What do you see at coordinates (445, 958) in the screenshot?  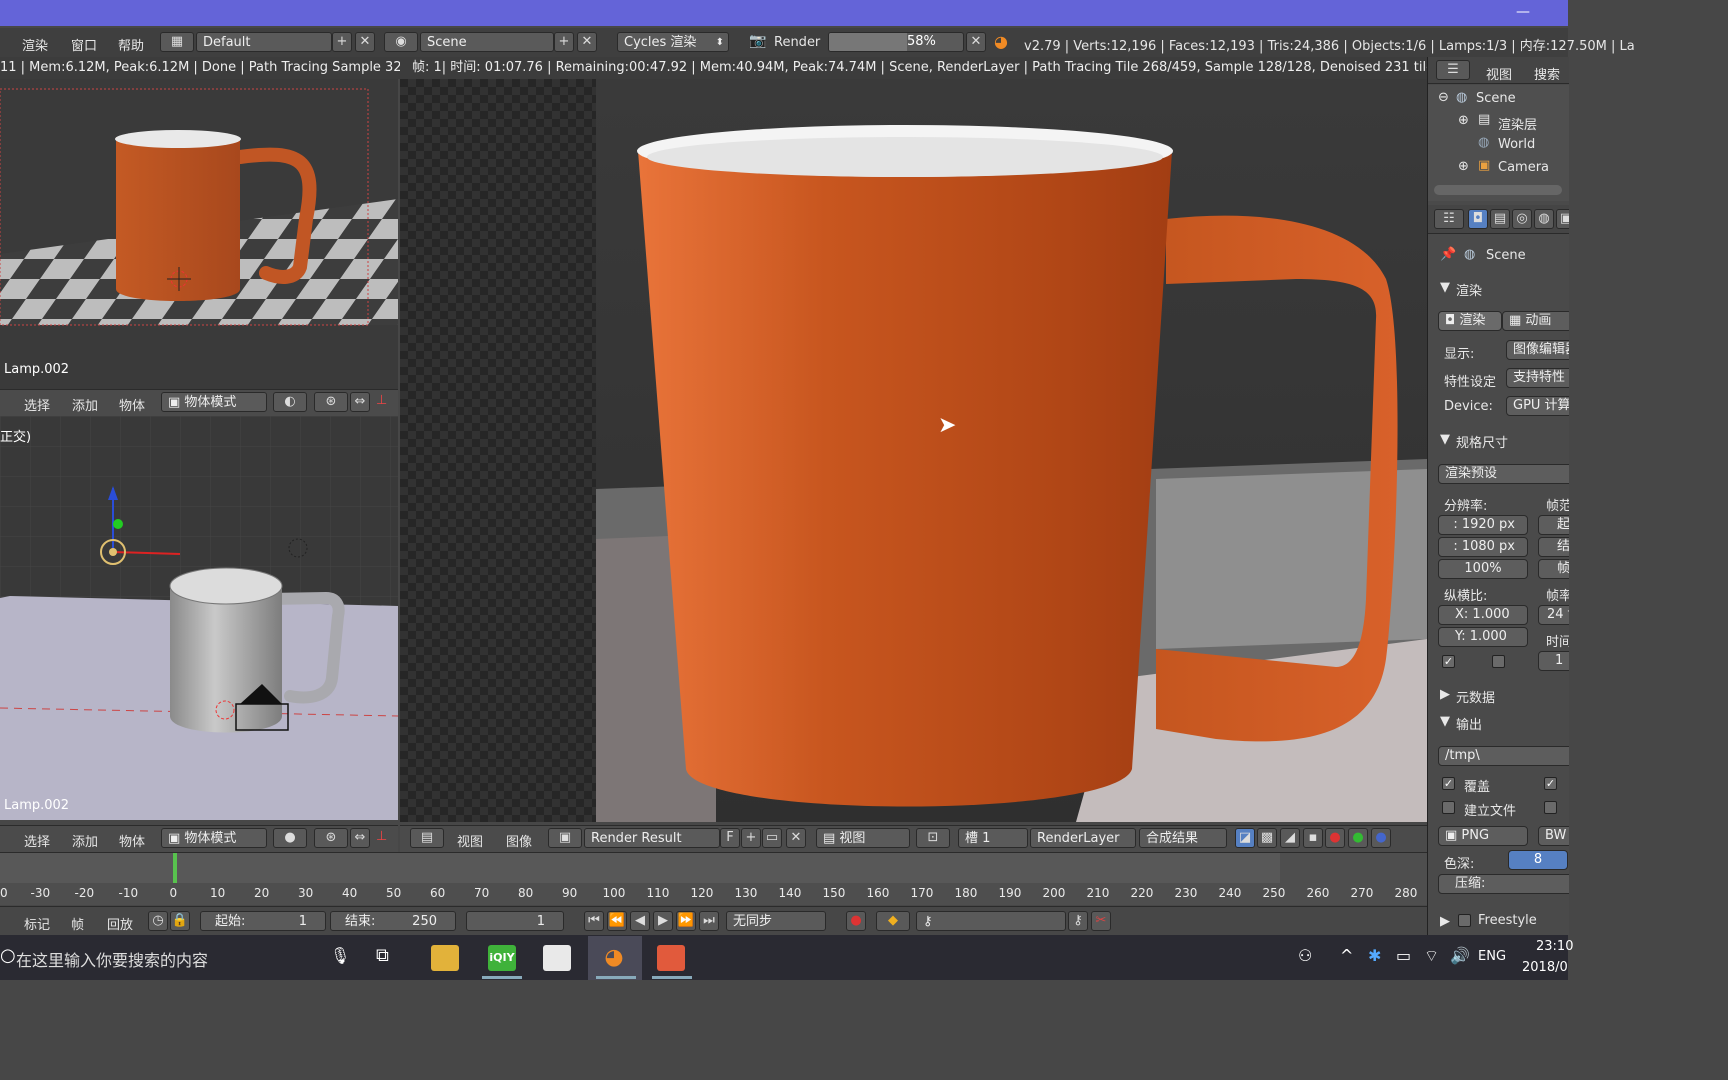 I see `file-explorer-icon` at bounding box center [445, 958].